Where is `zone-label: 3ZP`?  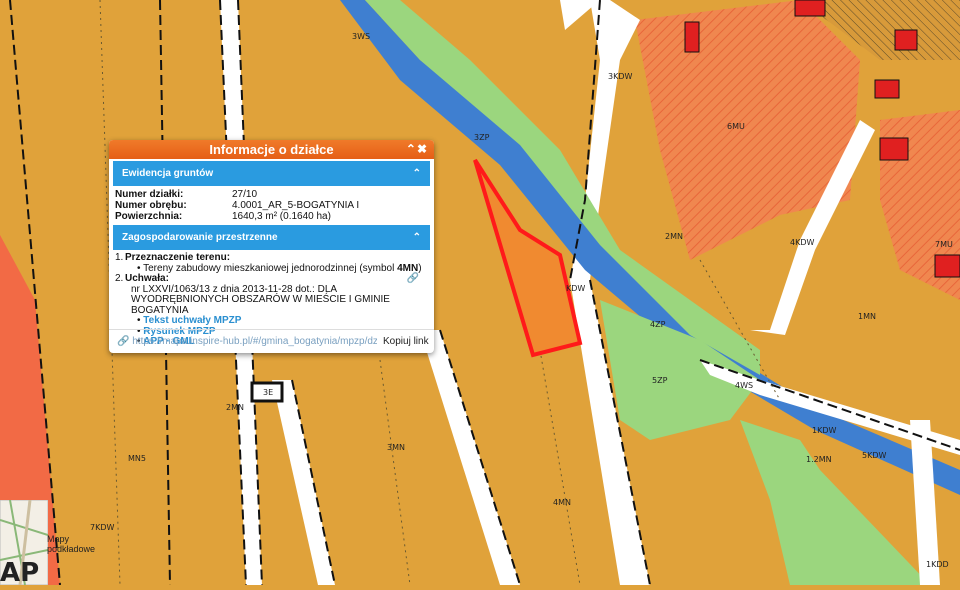
zone-label: 3ZP is located at coordinates (482, 137).